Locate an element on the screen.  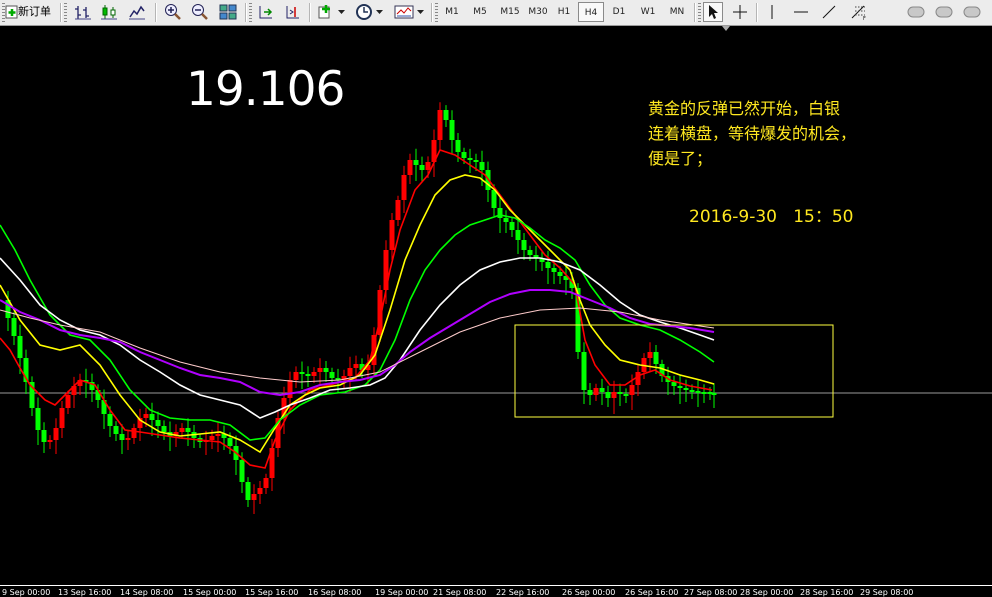
zoom-out-icon is located at coordinates (200, 12).